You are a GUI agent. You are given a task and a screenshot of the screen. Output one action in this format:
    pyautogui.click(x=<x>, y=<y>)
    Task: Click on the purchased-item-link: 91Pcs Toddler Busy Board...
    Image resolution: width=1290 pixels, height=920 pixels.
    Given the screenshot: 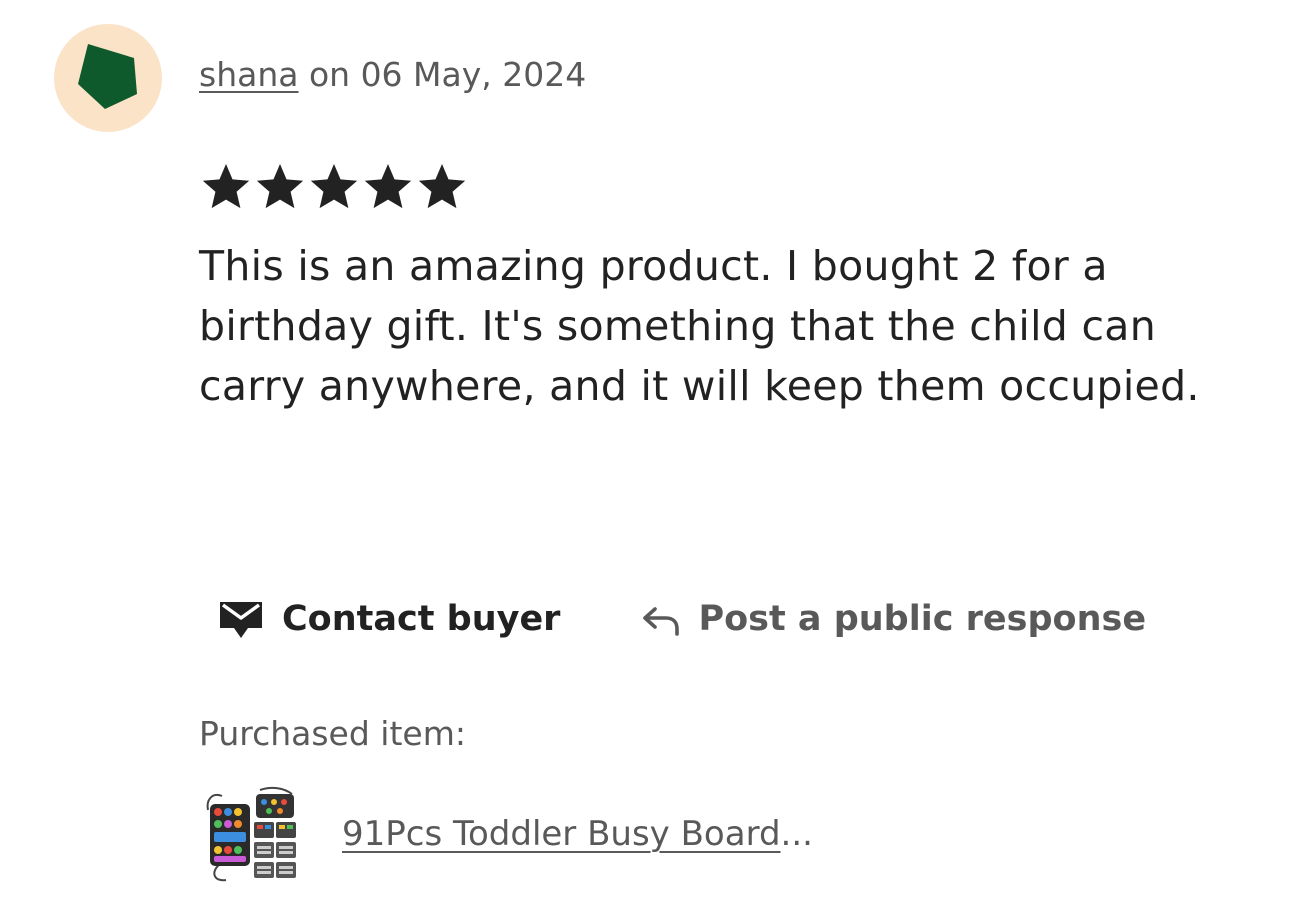 What is the action you would take?
    pyautogui.click(x=577, y=834)
    